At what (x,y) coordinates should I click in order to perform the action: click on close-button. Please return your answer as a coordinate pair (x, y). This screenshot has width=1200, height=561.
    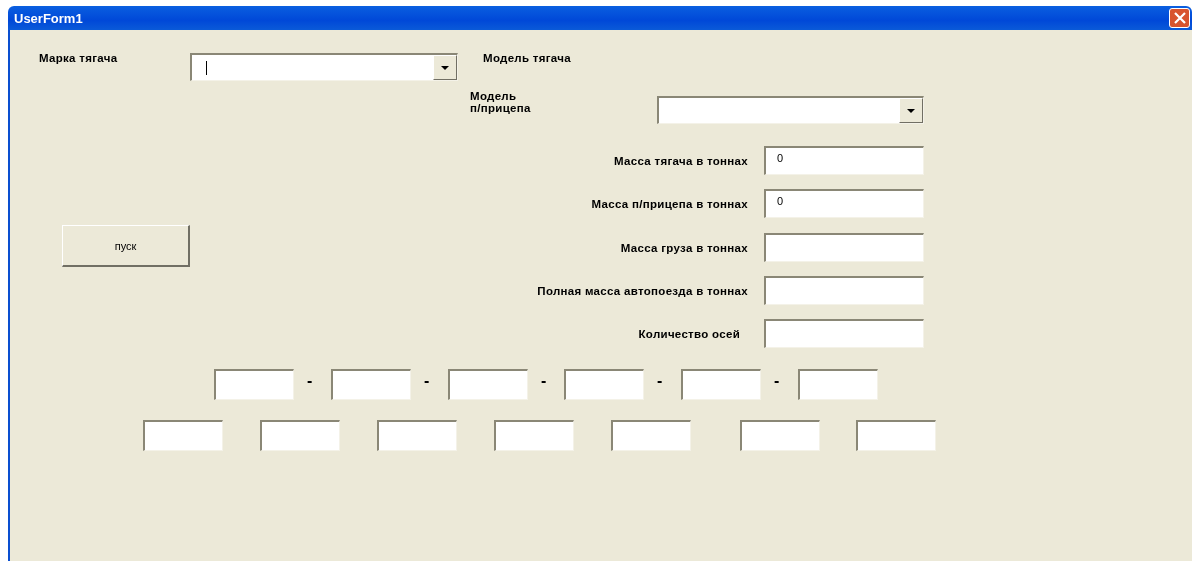
    Looking at the image, I should click on (1179, 18).